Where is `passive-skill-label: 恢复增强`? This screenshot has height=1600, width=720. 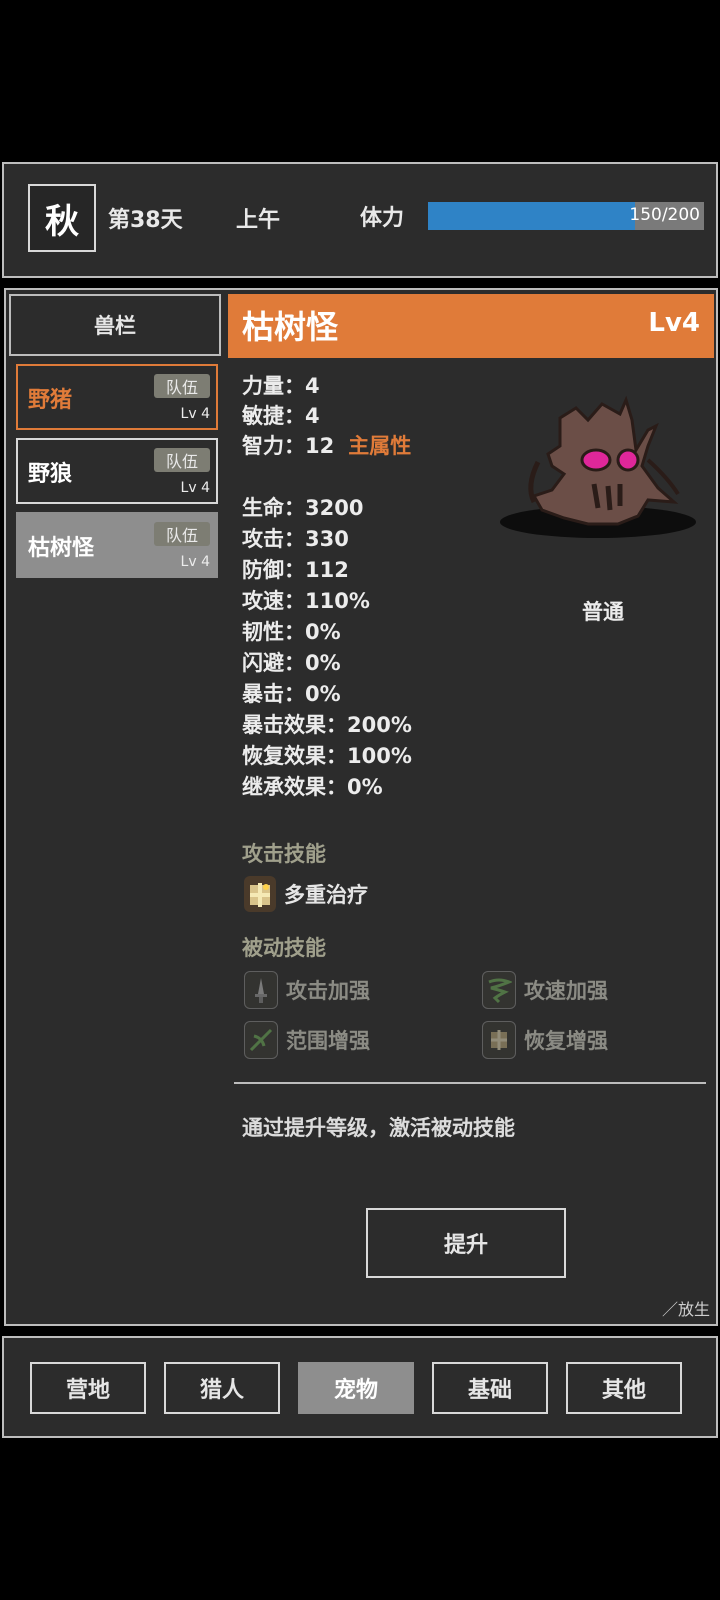 passive-skill-label: 恢复增强 is located at coordinates (566, 1041).